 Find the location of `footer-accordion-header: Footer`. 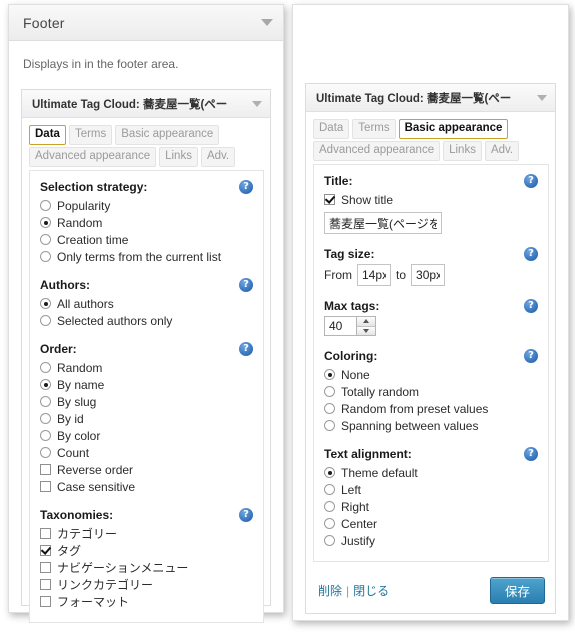

footer-accordion-header: Footer is located at coordinates (146, 23).